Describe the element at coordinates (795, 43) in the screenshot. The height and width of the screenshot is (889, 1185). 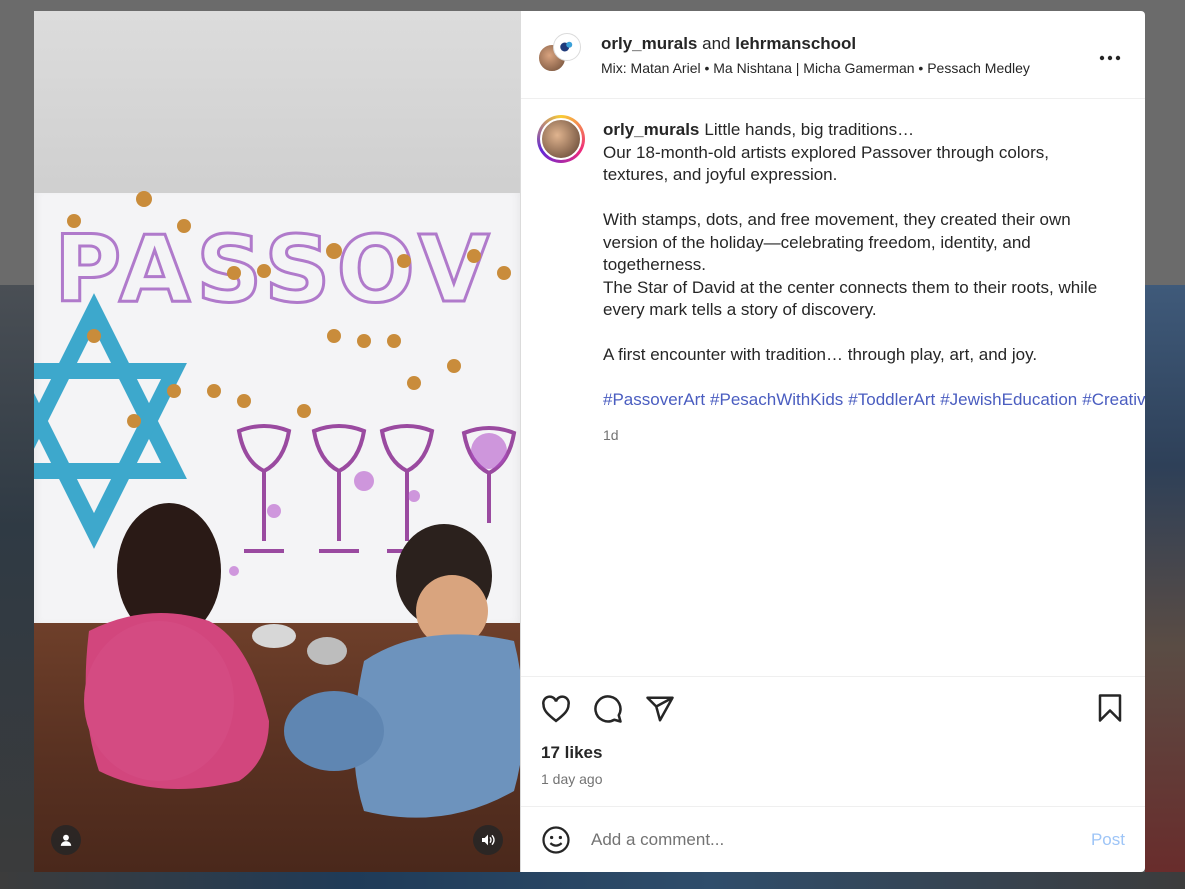
I see `header-user2-link: lehrmanschool` at that location.